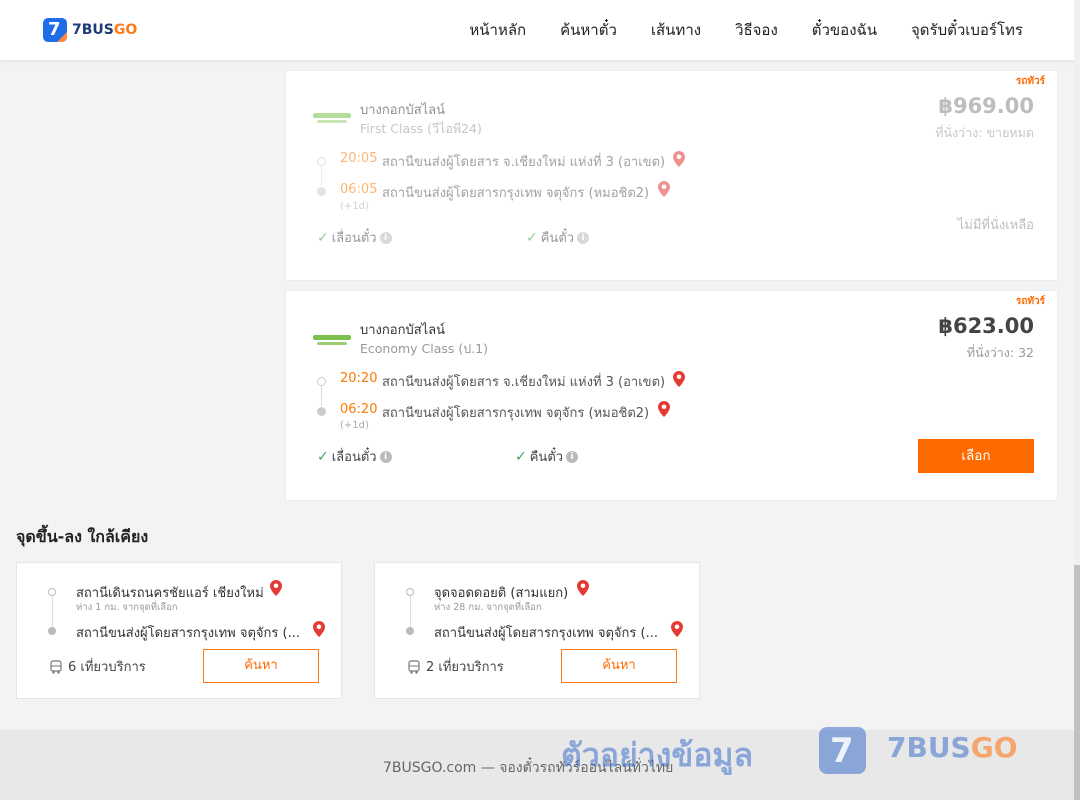 This screenshot has width=1080, height=800. I want to click on trip-count-label: 2 เที่ยวบริการ, so click(465, 667).